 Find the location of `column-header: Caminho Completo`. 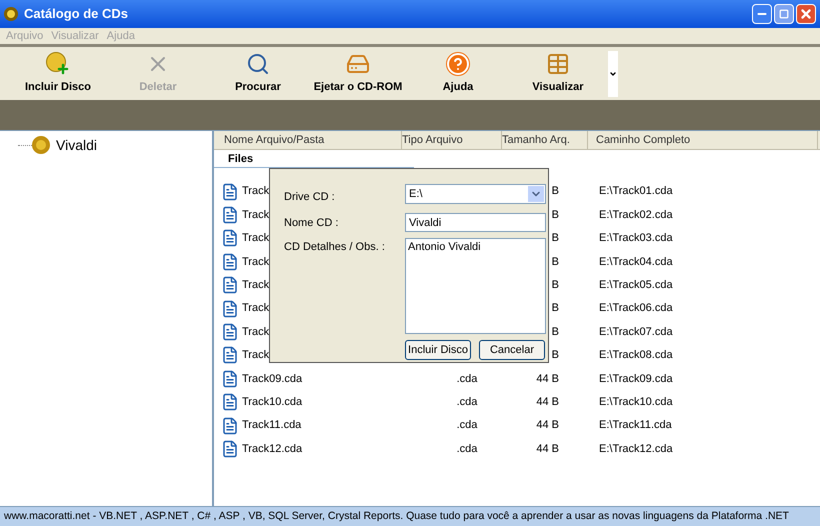

column-header: Caminho Completo is located at coordinates (703, 140).